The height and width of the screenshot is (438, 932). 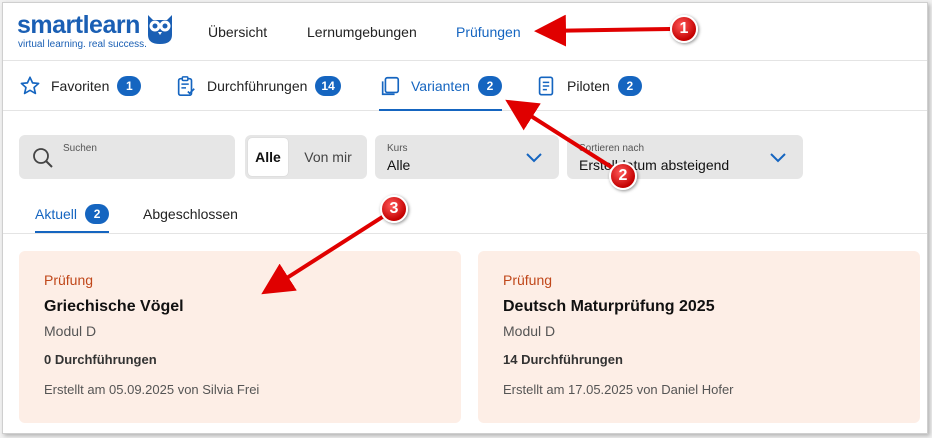 What do you see at coordinates (328, 86) in the screenshot?
I see `tab-durchfuehrungen-count: 14` at bounding box center [328, 86].